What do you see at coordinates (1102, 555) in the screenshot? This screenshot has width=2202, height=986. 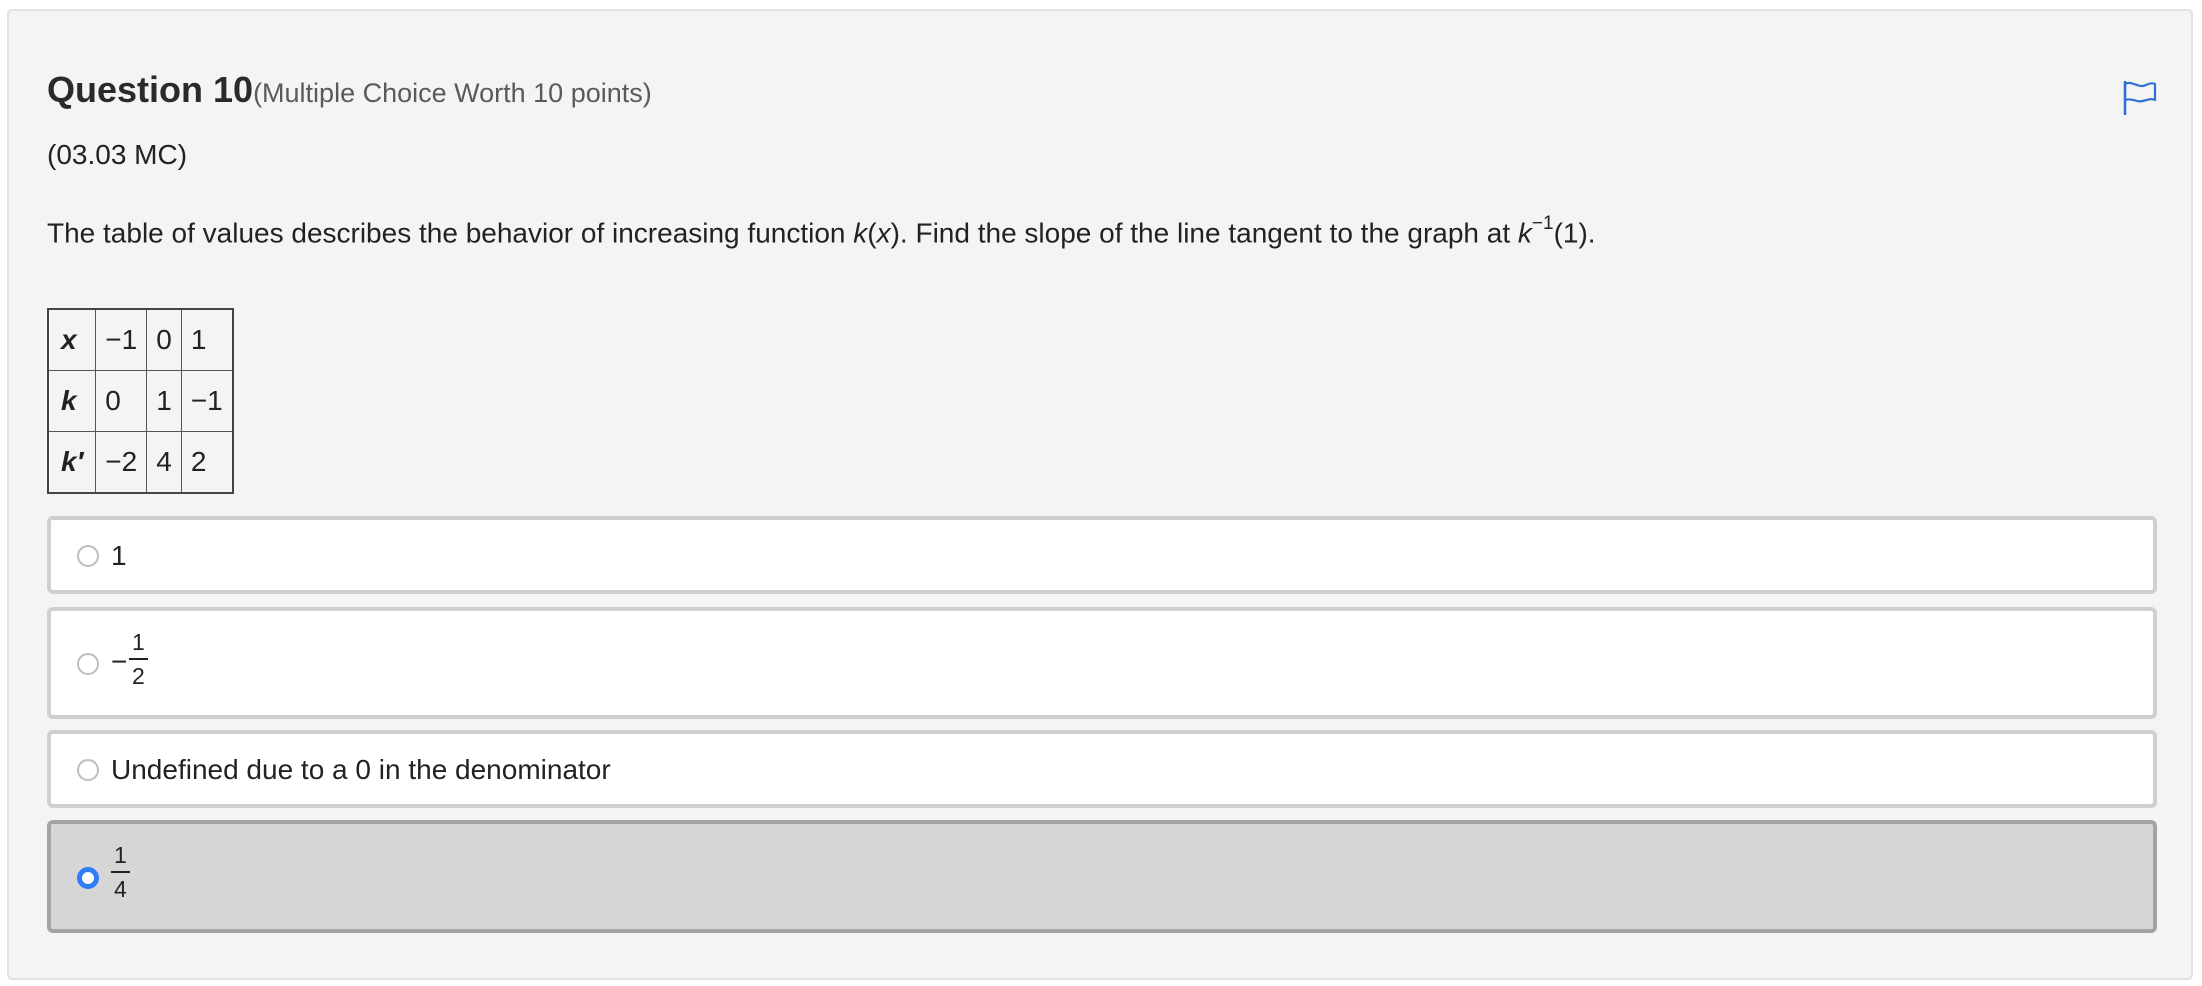 I see `answer-option-1: 1` at bounding box center [1102, 555].